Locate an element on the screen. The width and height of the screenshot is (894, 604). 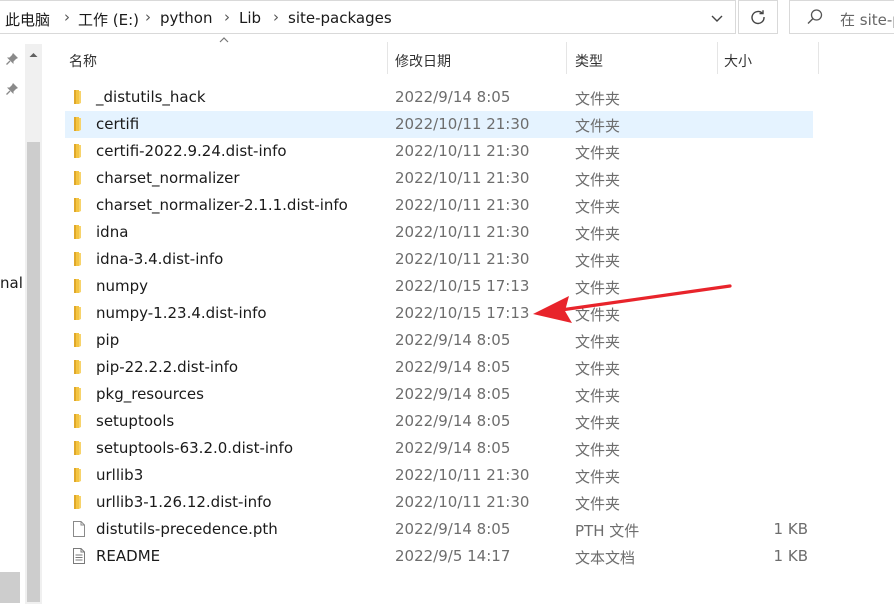
breadcrumb-this-pc: 此电脑 is located at coordinates (27, 19).